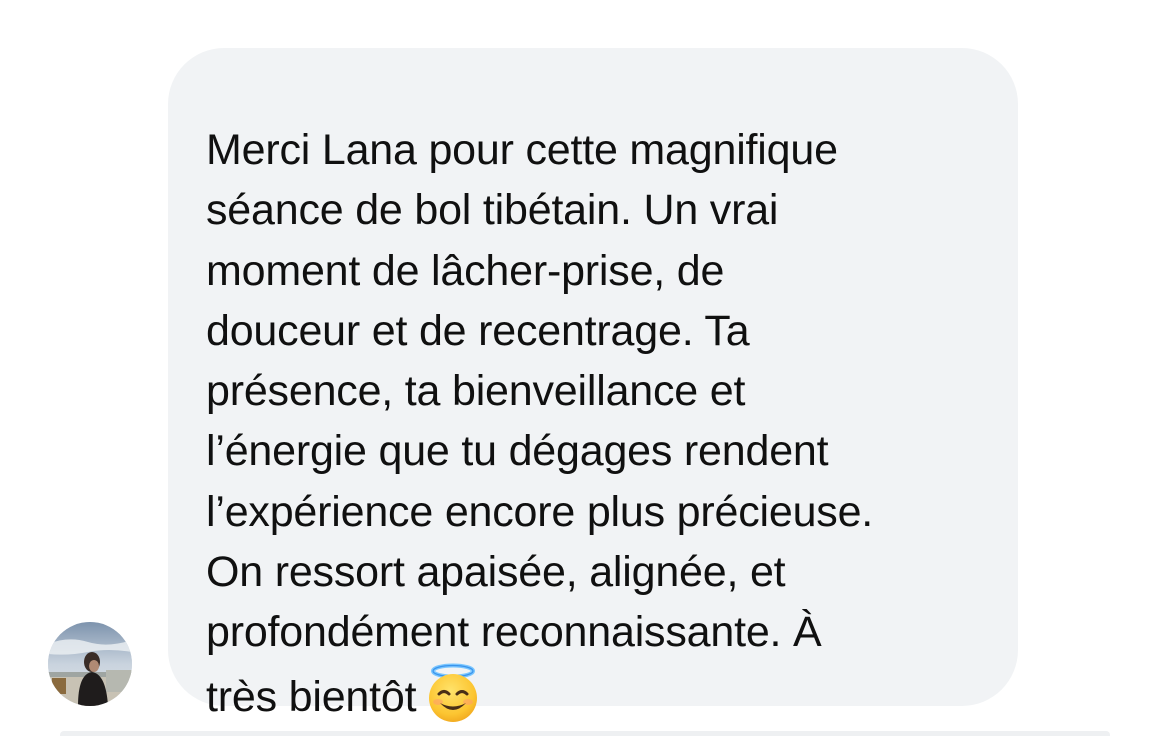 This screenshot has height=736, width=1170. I want to click on next-message-edge, so click(585, 733).